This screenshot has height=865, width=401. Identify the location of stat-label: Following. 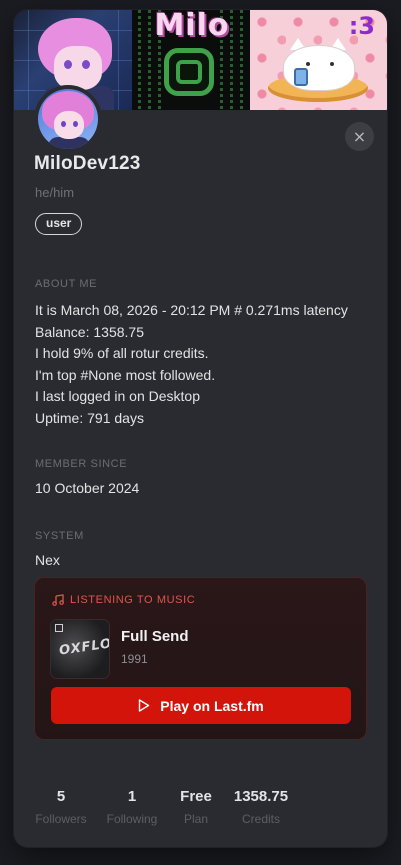
(132, 819).